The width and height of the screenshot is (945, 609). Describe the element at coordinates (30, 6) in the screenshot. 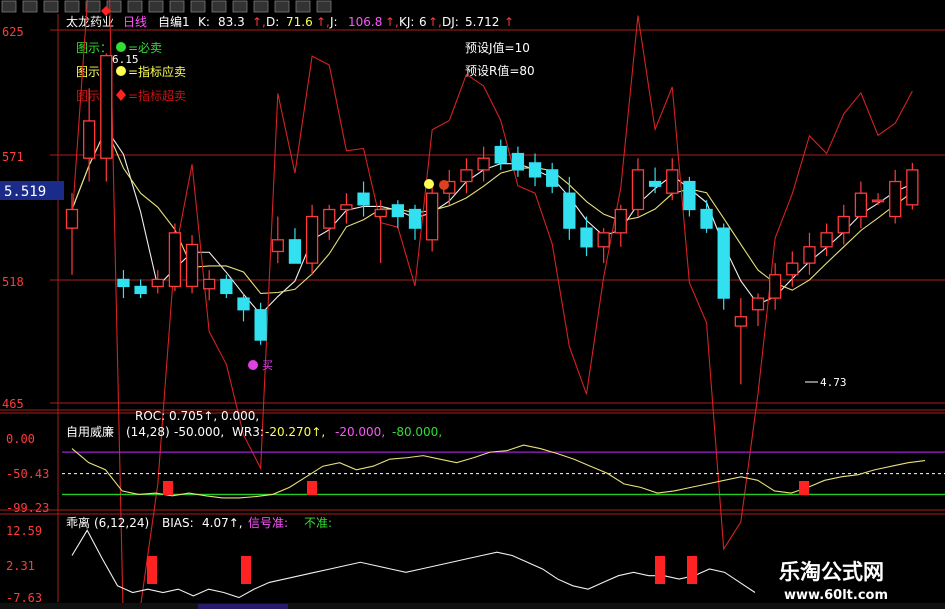

I see `bar-chart-icon` at that location.